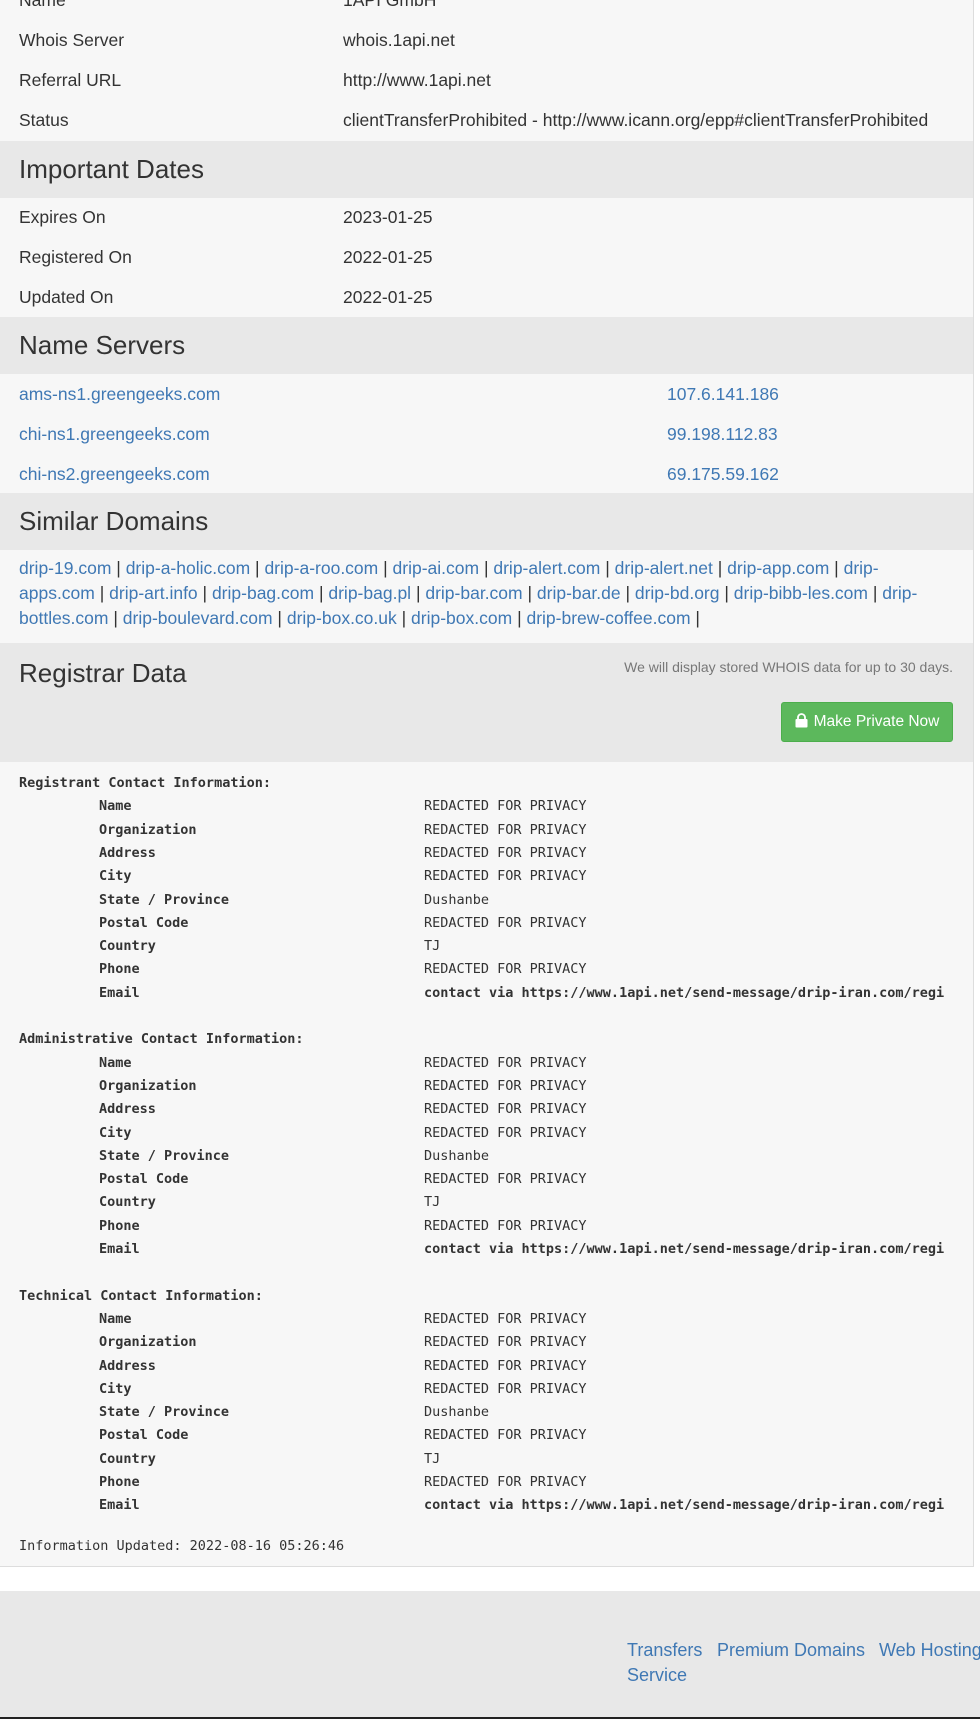  I want to click on similar-domain-link: drip-box.co.uk, so click(342, 618).